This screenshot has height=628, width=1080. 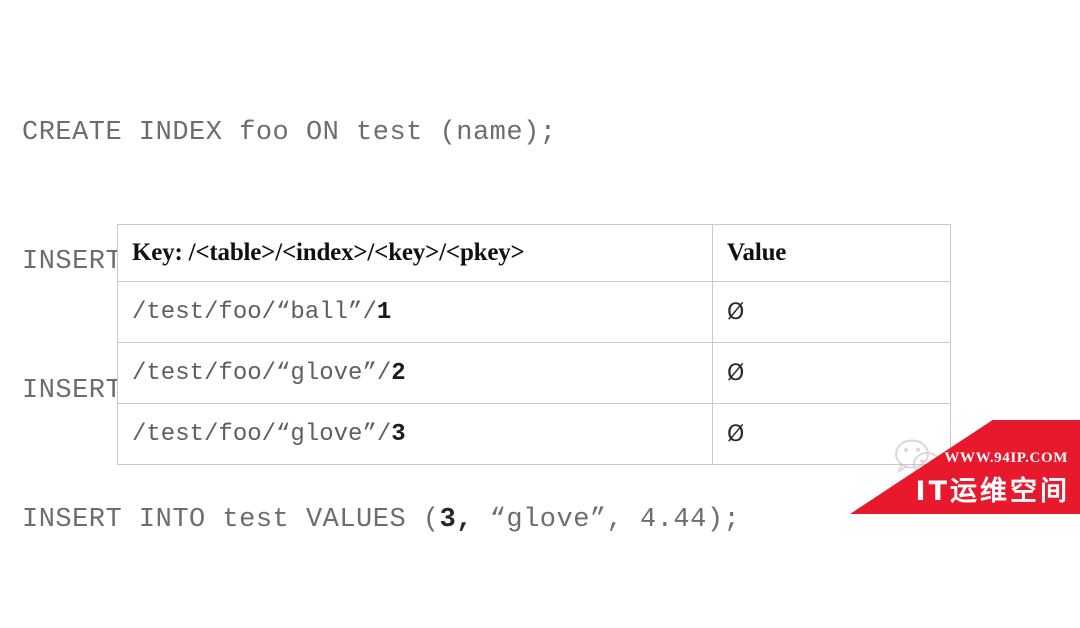 I want to click on table-row: /test/foo/“glove”/3 Ø, so click(x=534, y=434).